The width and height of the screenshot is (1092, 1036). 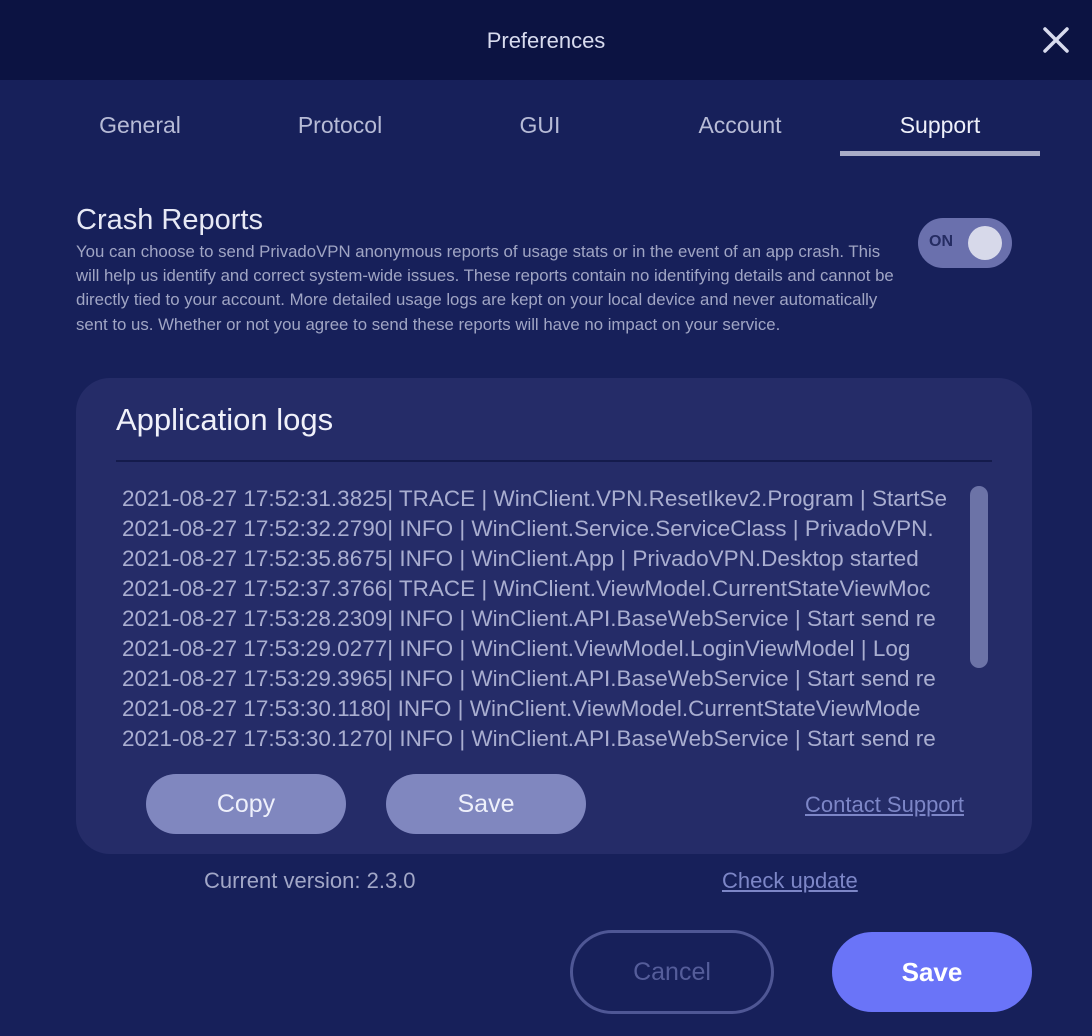 I want to click on cancel-button: Cancel, so click(x=672, y=972).